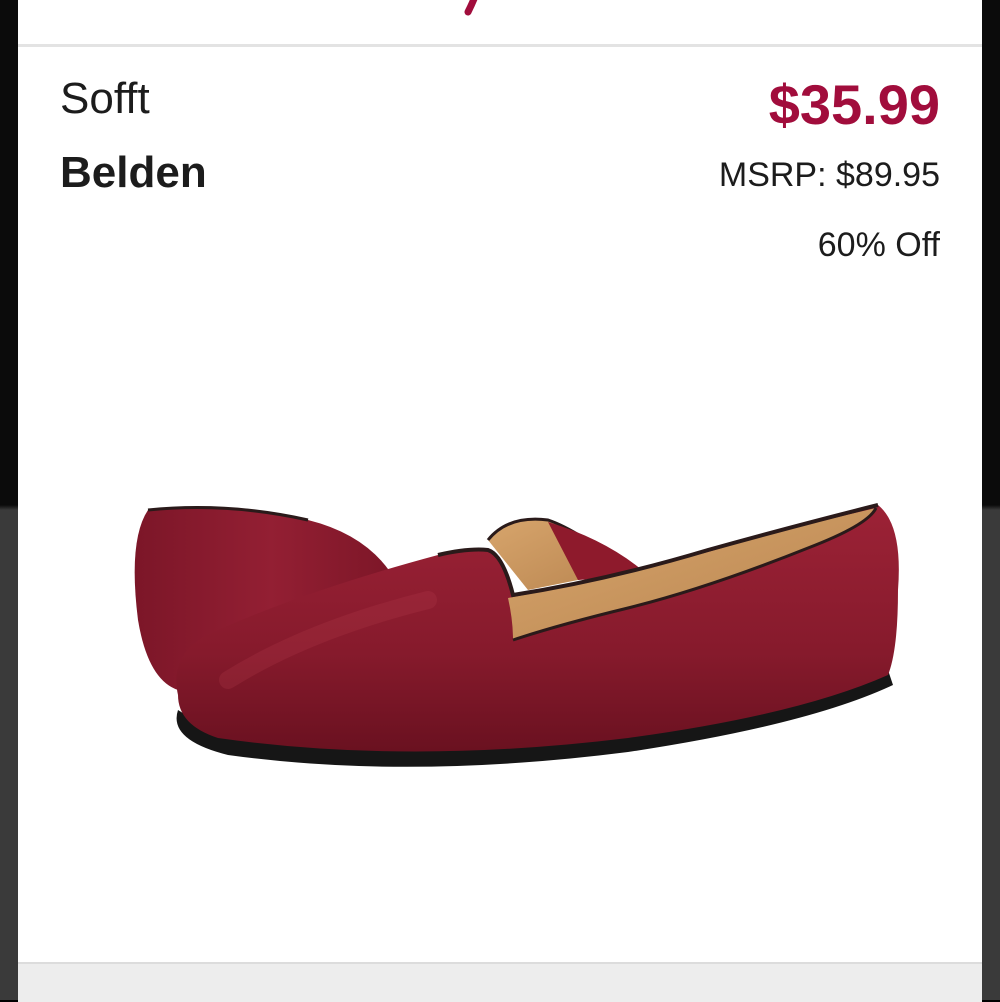  Describe the element at coordinates (500, 982) in the screenshot. I see `bottom-bar` at that location.